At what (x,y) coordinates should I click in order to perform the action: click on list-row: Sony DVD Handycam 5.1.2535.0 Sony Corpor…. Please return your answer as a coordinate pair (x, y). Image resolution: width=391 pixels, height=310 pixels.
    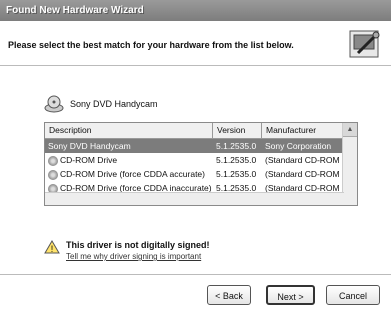
    Looking at the image, I should click on (201, 146).